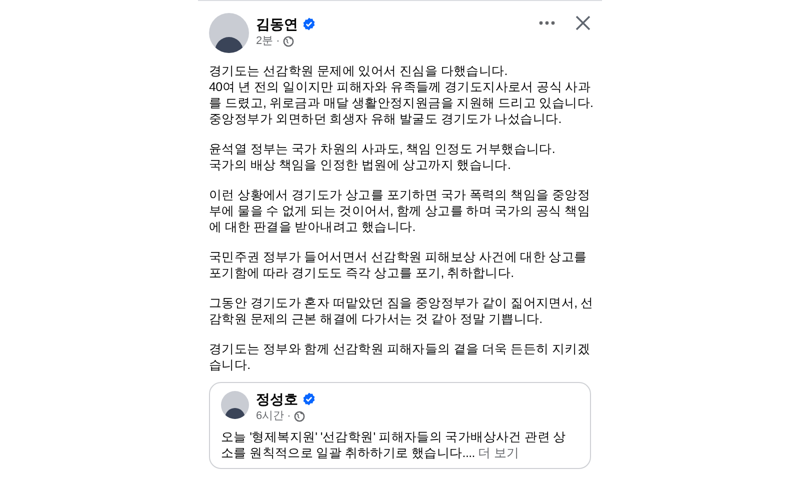  Describe the element at coordinates (398, 265) in the screenshot. I see `post-paragraph: 국민주권 정부가 들어서면서 선감학원 피해보상 사건에 대한 상고를 포기함에 따라 경기도도 즉각 상고를 포기, 취하합니다.` at that location.